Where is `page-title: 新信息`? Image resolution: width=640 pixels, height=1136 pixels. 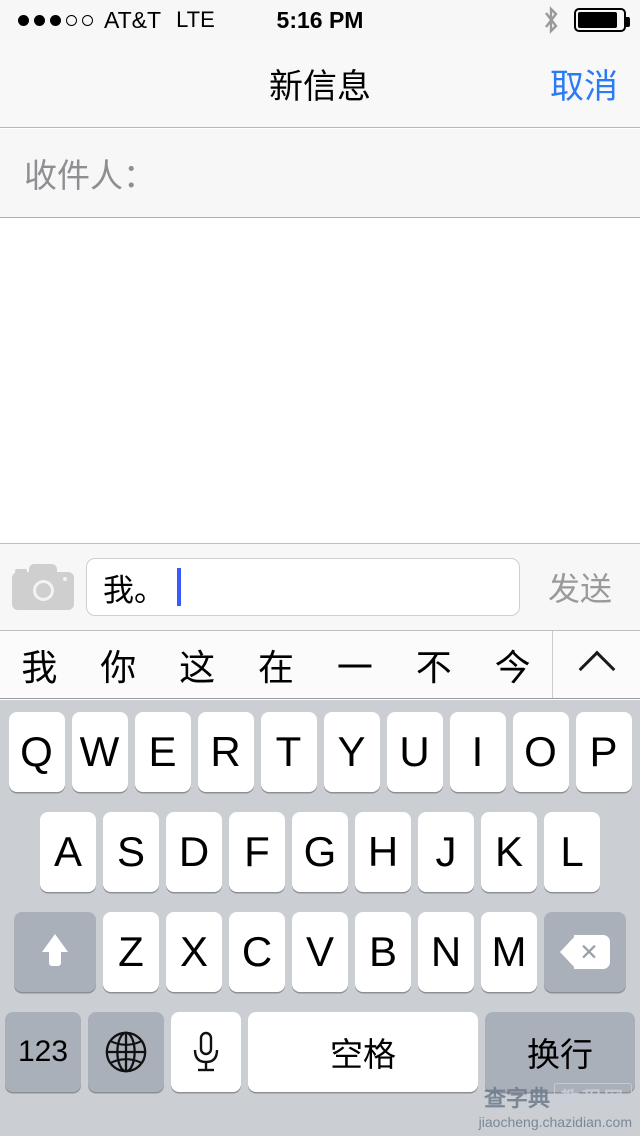 page-title: 新信息 is located at coordinates (320, 87).